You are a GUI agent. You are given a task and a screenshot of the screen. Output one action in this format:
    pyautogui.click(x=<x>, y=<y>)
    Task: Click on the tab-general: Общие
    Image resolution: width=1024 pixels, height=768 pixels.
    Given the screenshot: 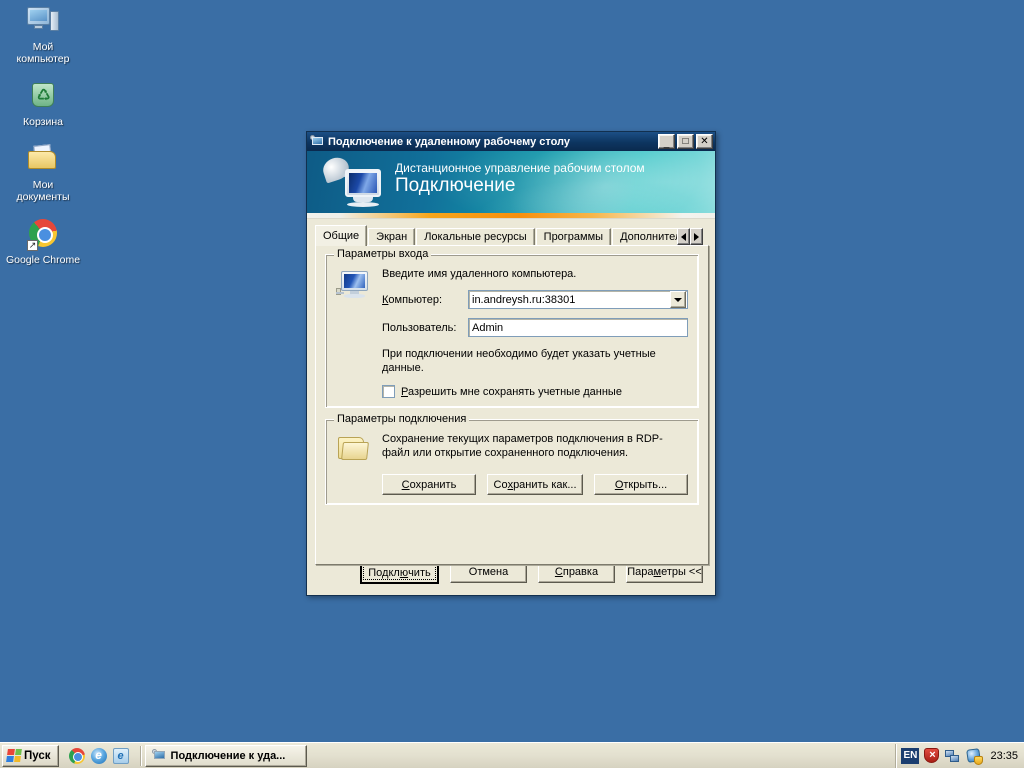 What is the action you would take?
    pyautogui.click(x=341, y=235)
    